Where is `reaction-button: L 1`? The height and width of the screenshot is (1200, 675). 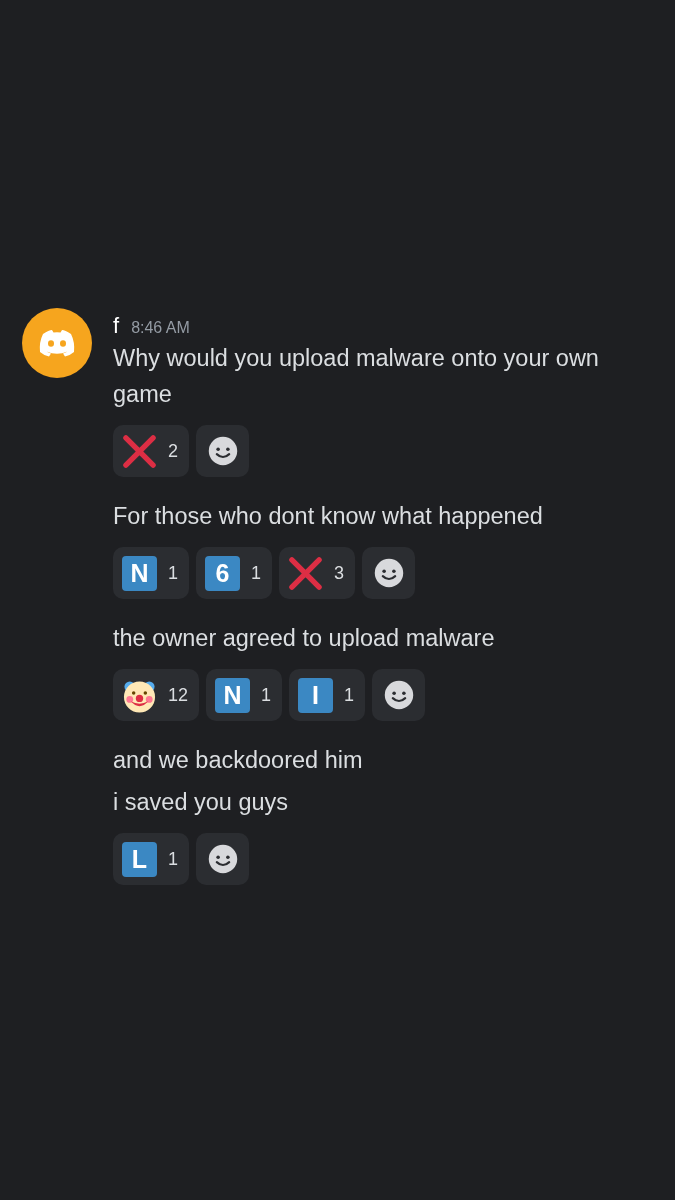
reaction-button: L 1 is located at coordinates (151, 859).